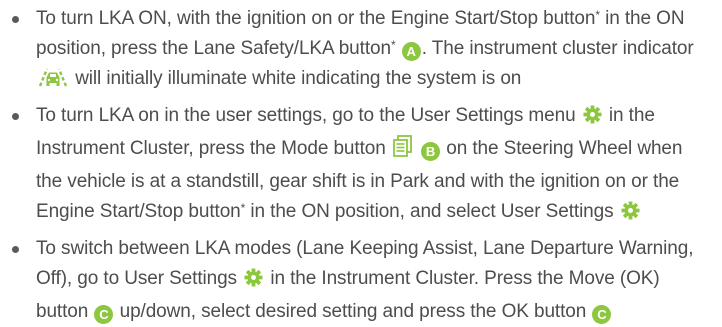  I want to click on footnote-asterisk: *, so click(393, 45).